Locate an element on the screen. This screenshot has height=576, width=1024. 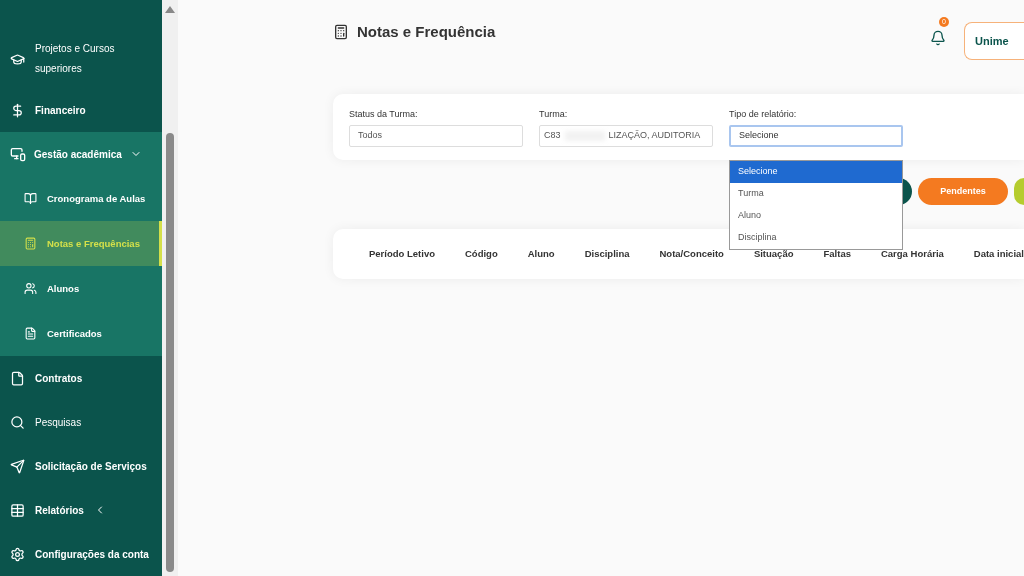
sidebar-subitem: Certificados is located at coordinates (81, 334).